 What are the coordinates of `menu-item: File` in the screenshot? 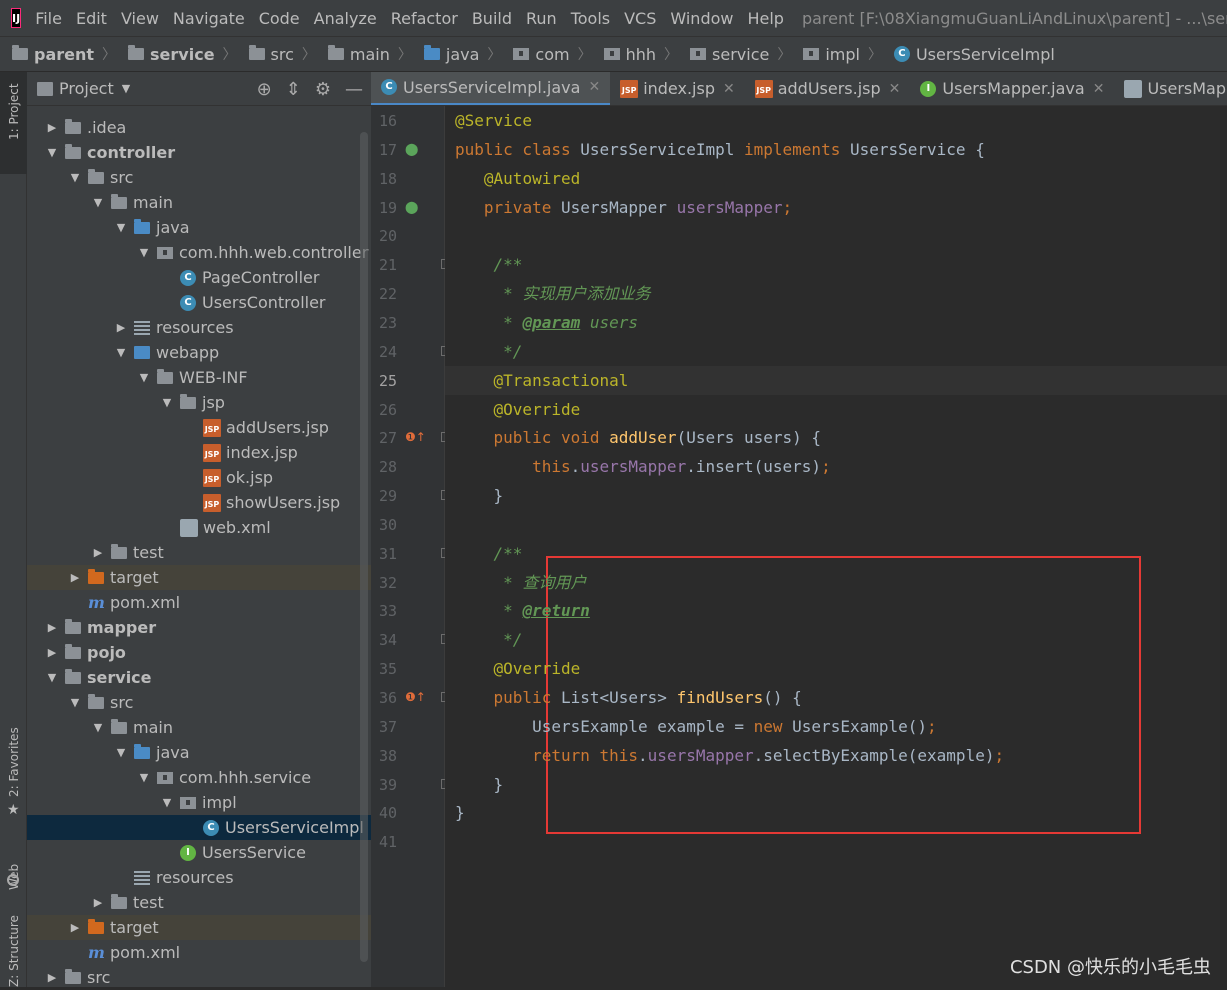 It's located at (48, 18).